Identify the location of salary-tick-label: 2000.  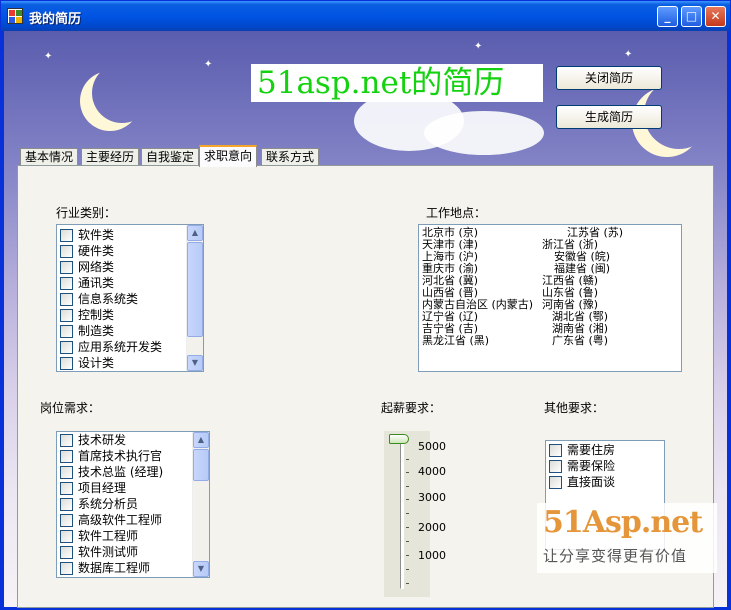
(432, 527).